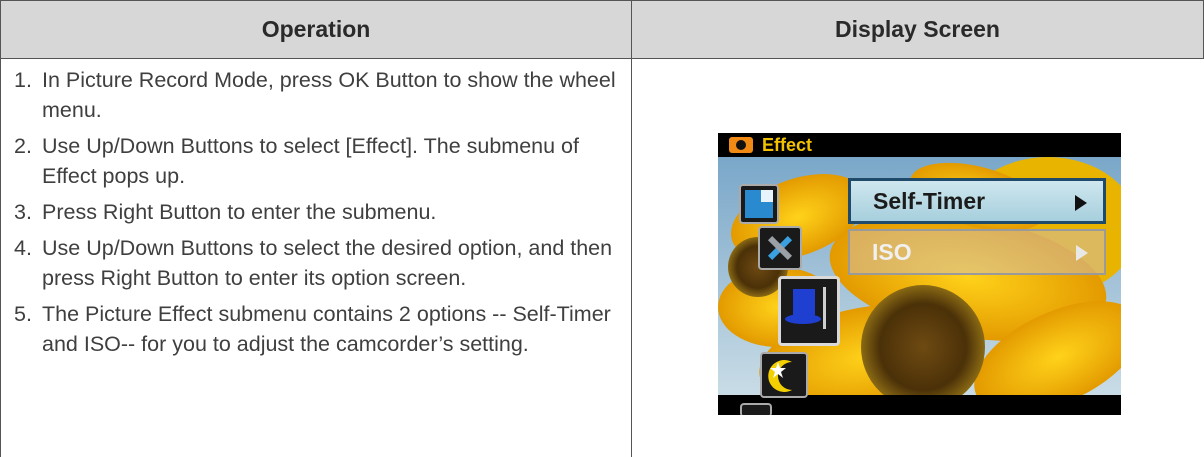 Image resolution: width=1204 pixels, height=457 pixels. I want to click on scene-icon, so click(759, 204).